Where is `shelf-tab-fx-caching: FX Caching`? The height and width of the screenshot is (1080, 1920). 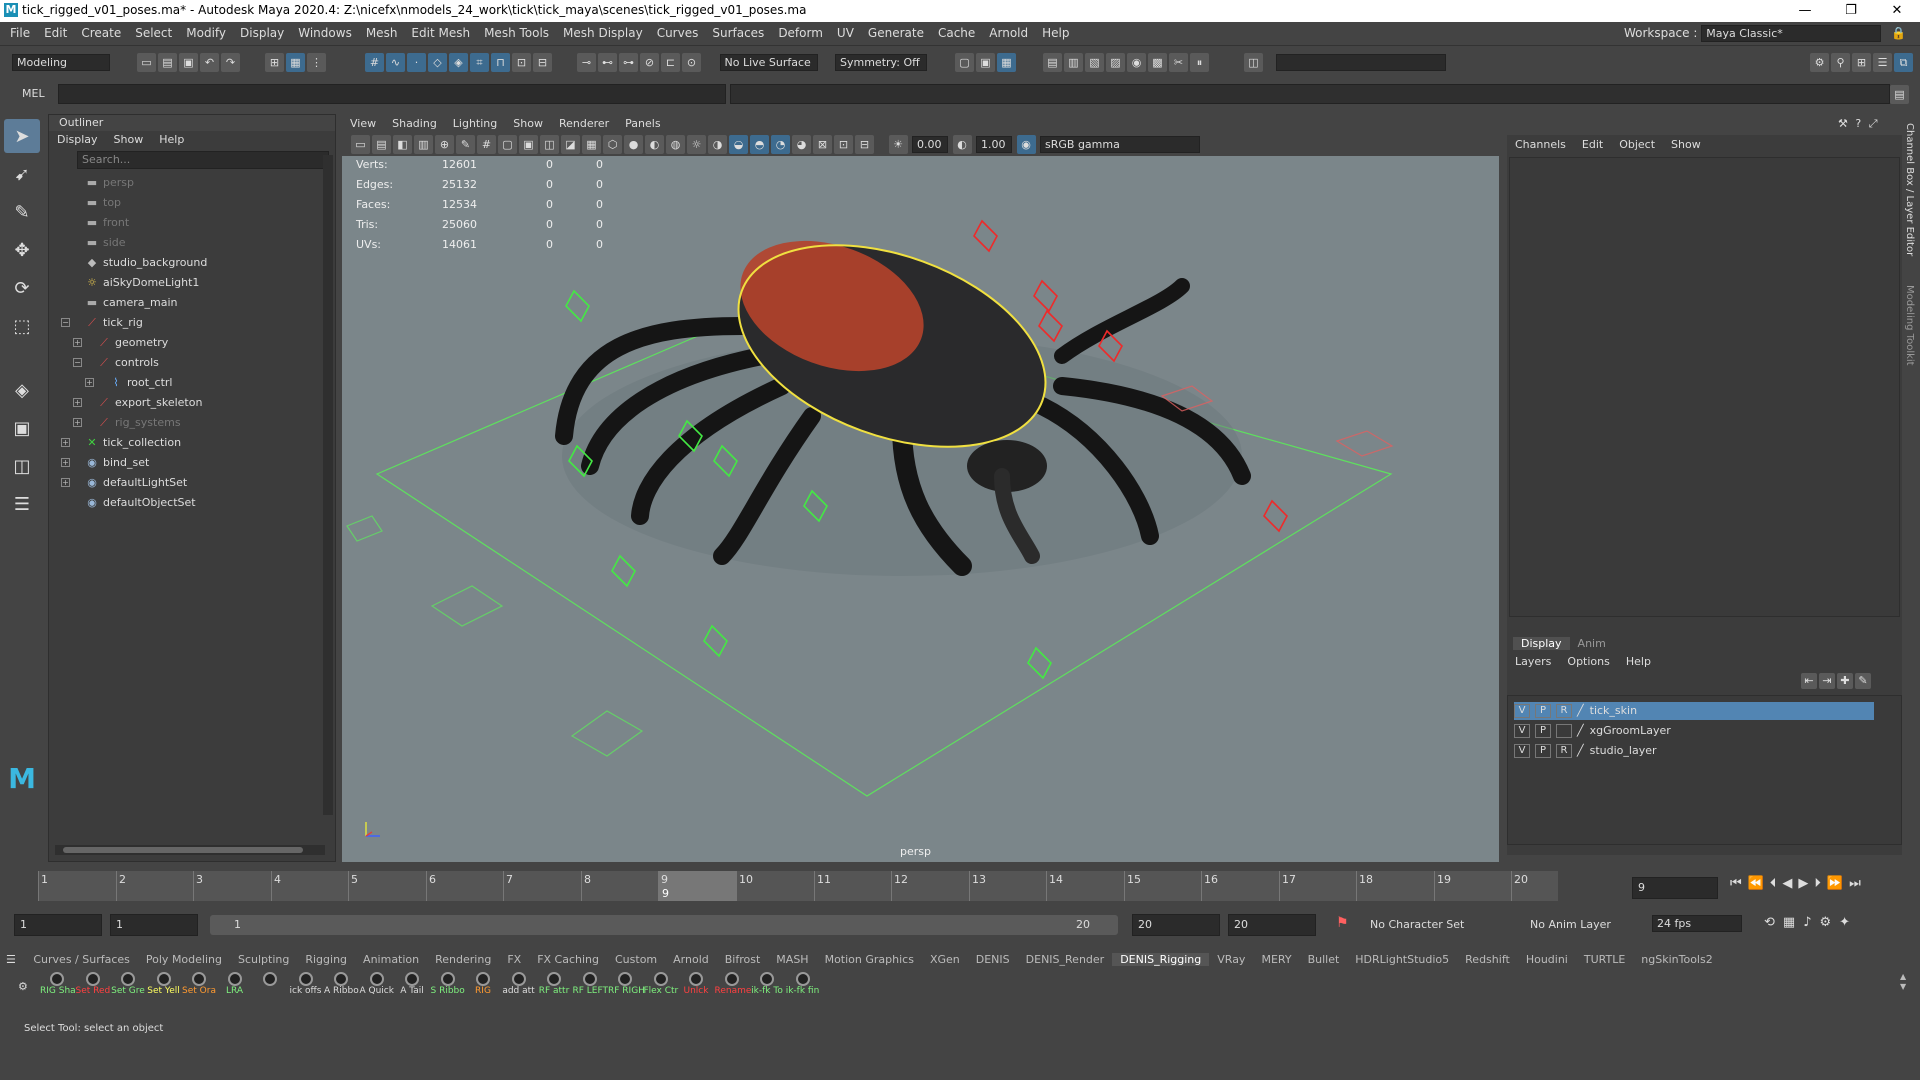
shelf-tab-fx-caching: FX Caching is located at coordinates (568, 959).